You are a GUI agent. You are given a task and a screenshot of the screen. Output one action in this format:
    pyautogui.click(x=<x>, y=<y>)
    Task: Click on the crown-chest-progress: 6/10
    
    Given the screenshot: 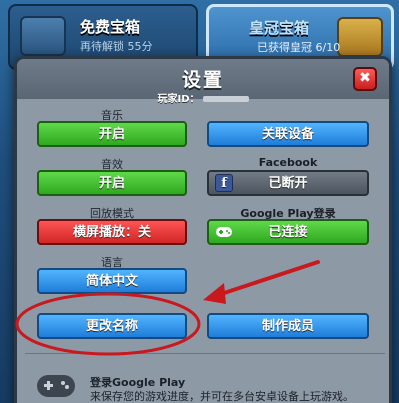 What is the action you would take?
    pyautogui.click(x=328, y=47)
    